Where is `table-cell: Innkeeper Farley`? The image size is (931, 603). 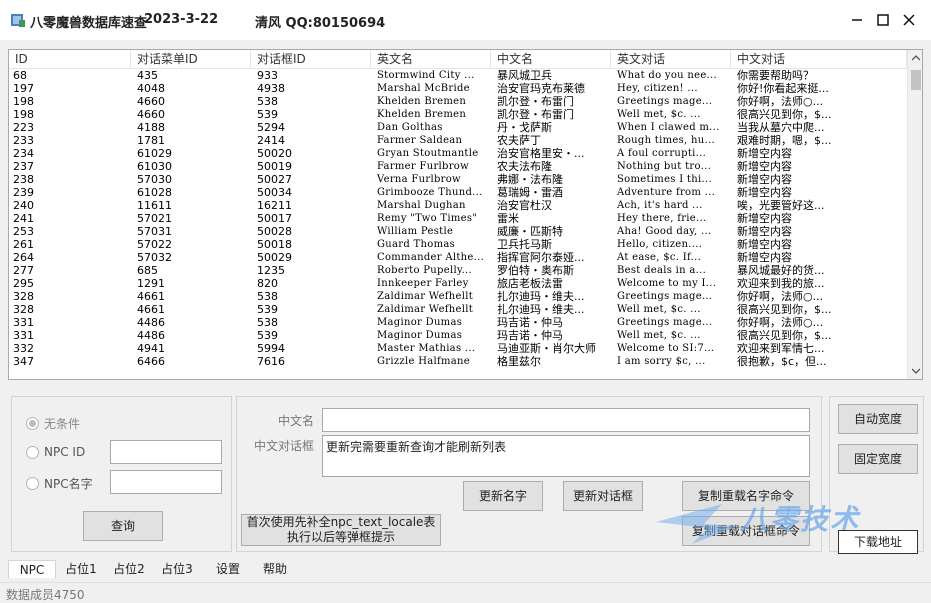 table-cell: Innkeeper Farley is located at coordinates (423, 283).